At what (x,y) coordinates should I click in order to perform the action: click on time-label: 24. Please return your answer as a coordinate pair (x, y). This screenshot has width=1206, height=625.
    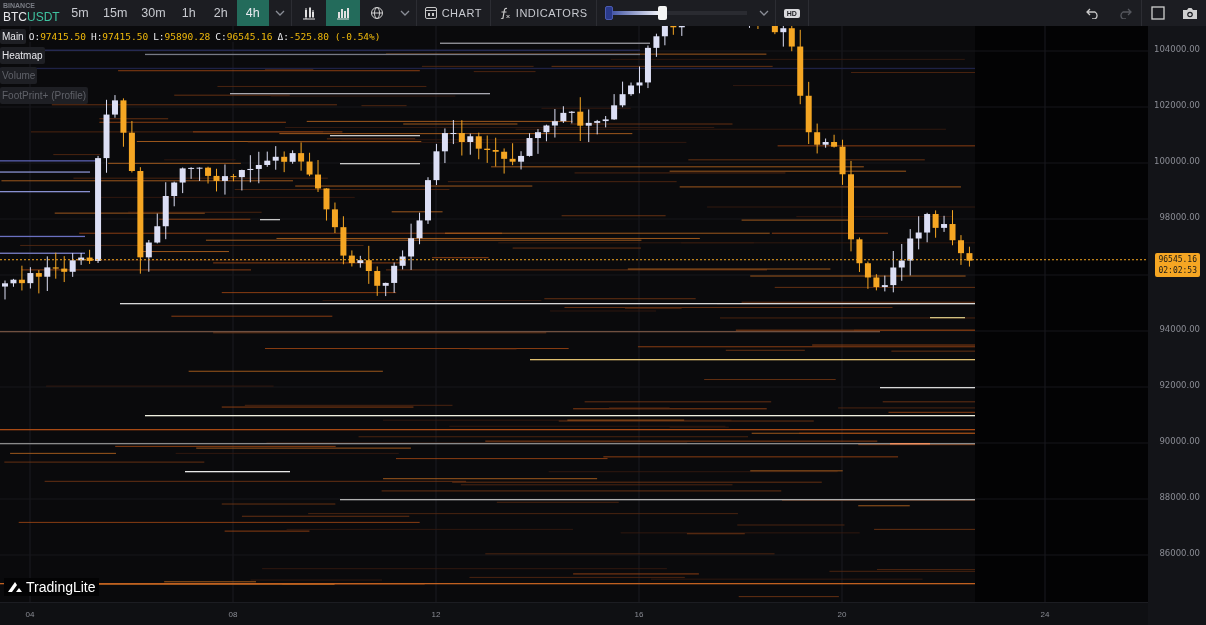
    Looking at the image, I should click on (1045, 615).